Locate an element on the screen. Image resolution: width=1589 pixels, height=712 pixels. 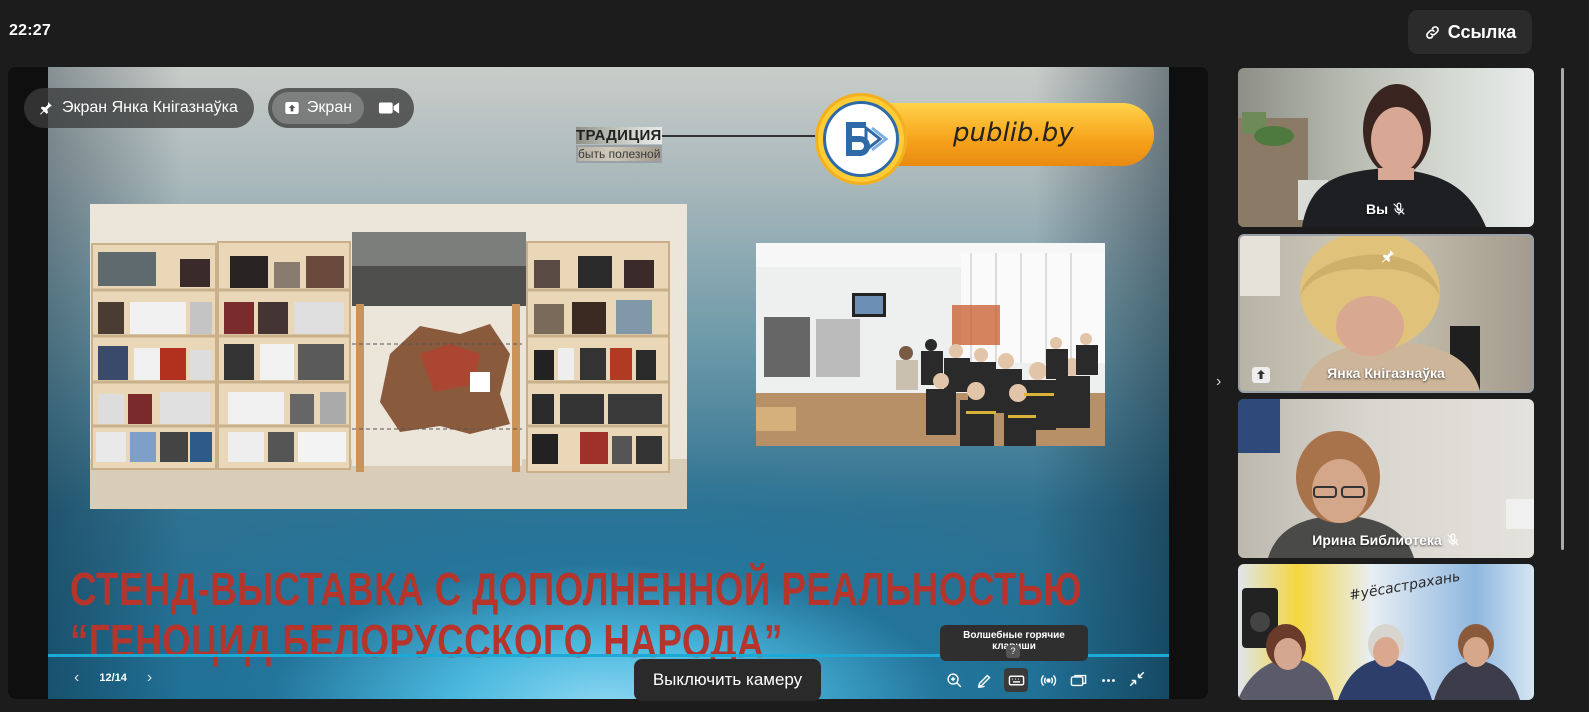
headline-line-2: “ГЕНОЦИД БЕЛОРУССКОГО НАРОДА” is located at coordinates (426, 641).